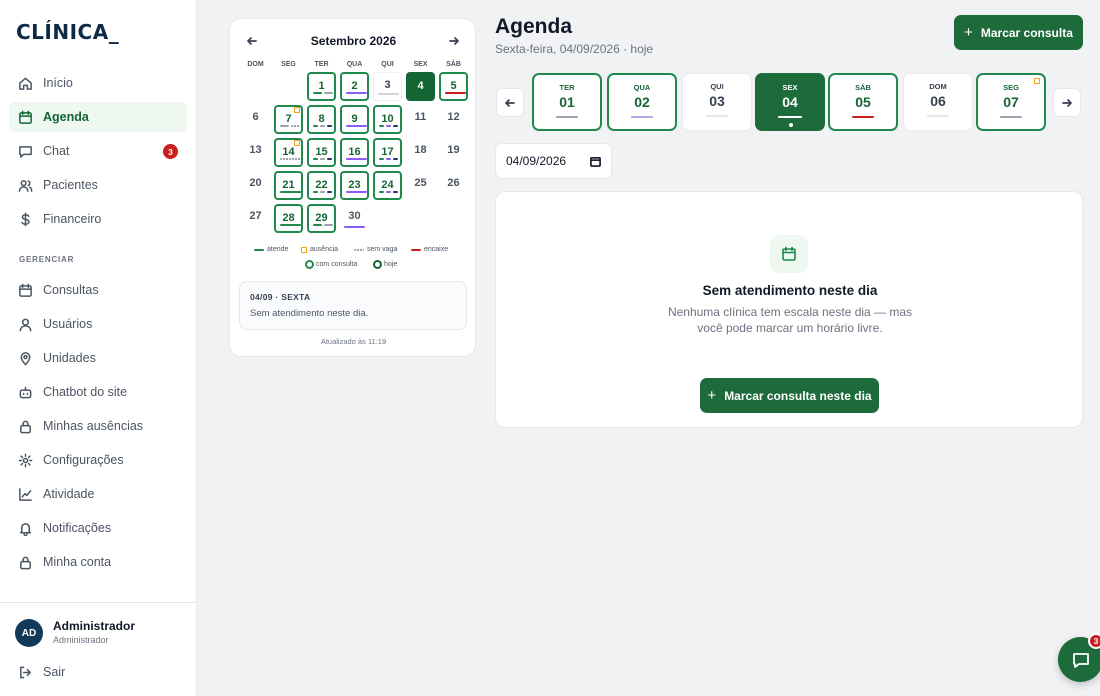 The image size is (1100, 696). I want to click on calendar-day: 7, so click(288, 119).